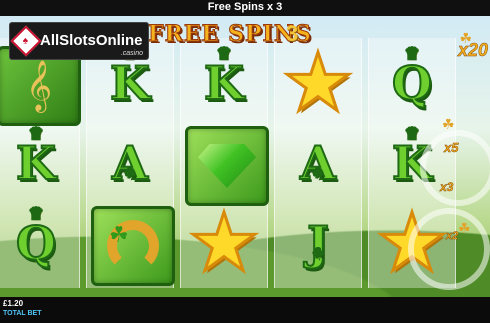 The width and height of the screenshot is (490, 323). What do you see at coordinates (131, 53) in the screenshot?
I see `logo-suffix: .casino` at bounding box center [131, 53].